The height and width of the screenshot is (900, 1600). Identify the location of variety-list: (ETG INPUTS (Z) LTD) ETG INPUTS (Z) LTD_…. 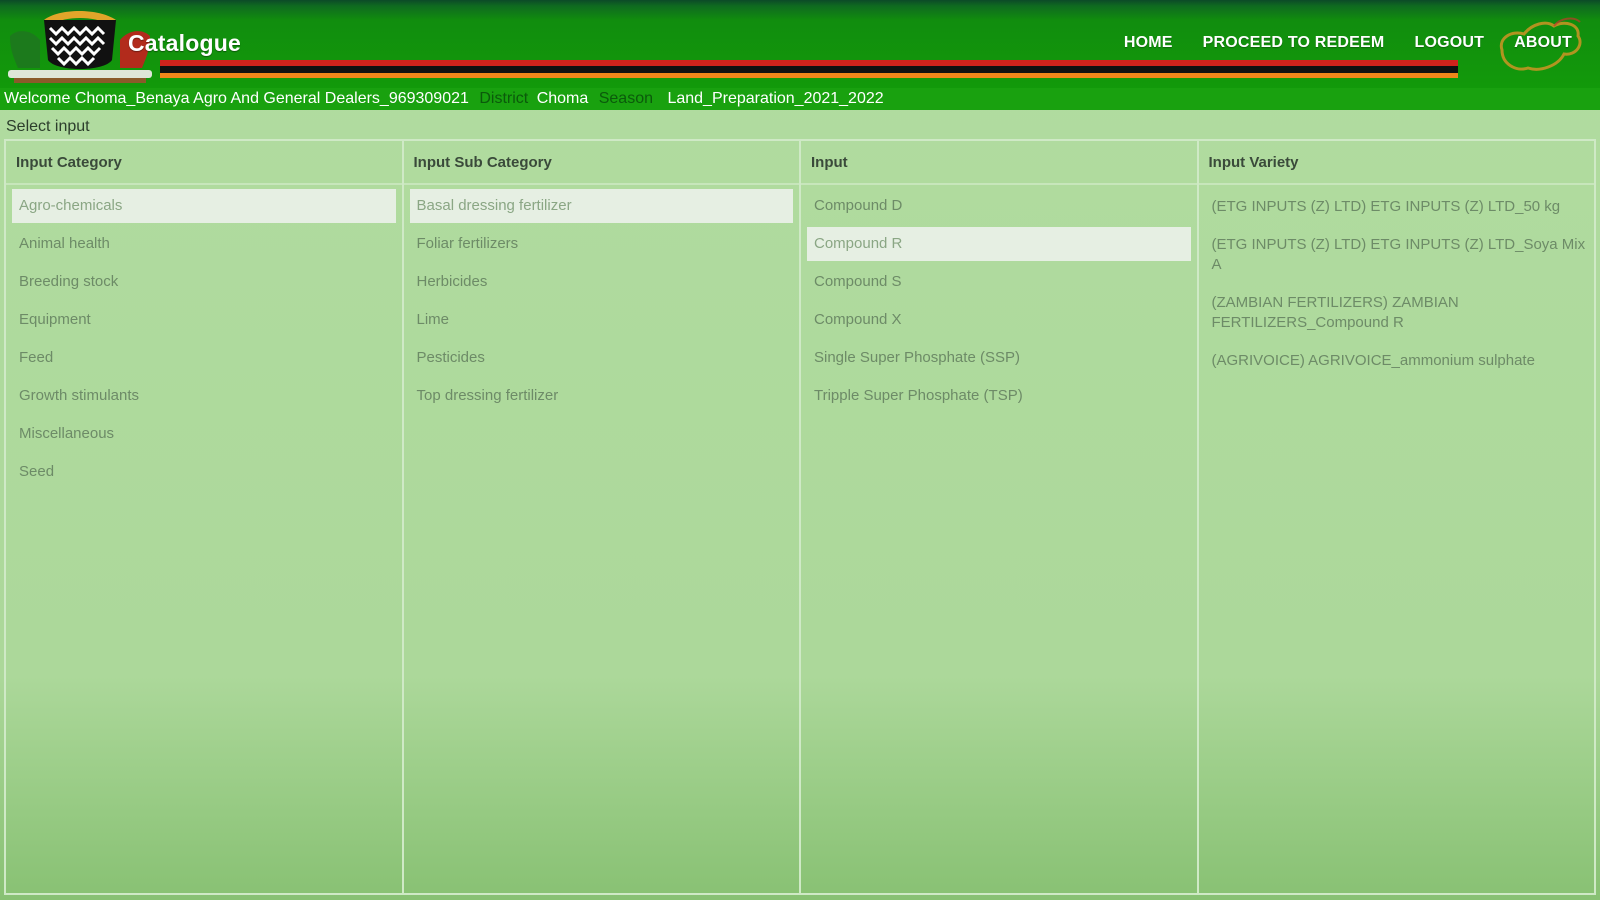
(1397, 285).